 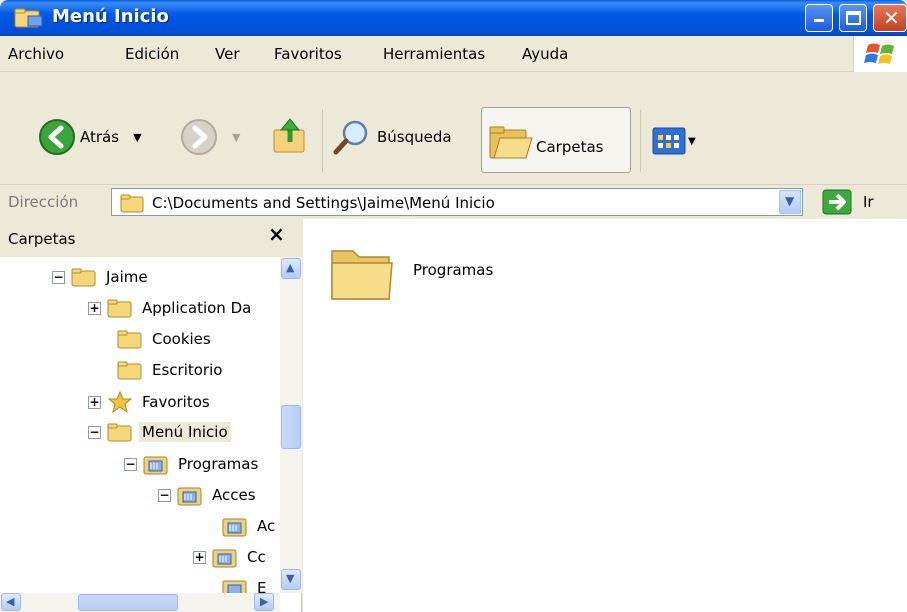 I want to click on back-dropdown-icon: ▼, so click(x=137, y=137).